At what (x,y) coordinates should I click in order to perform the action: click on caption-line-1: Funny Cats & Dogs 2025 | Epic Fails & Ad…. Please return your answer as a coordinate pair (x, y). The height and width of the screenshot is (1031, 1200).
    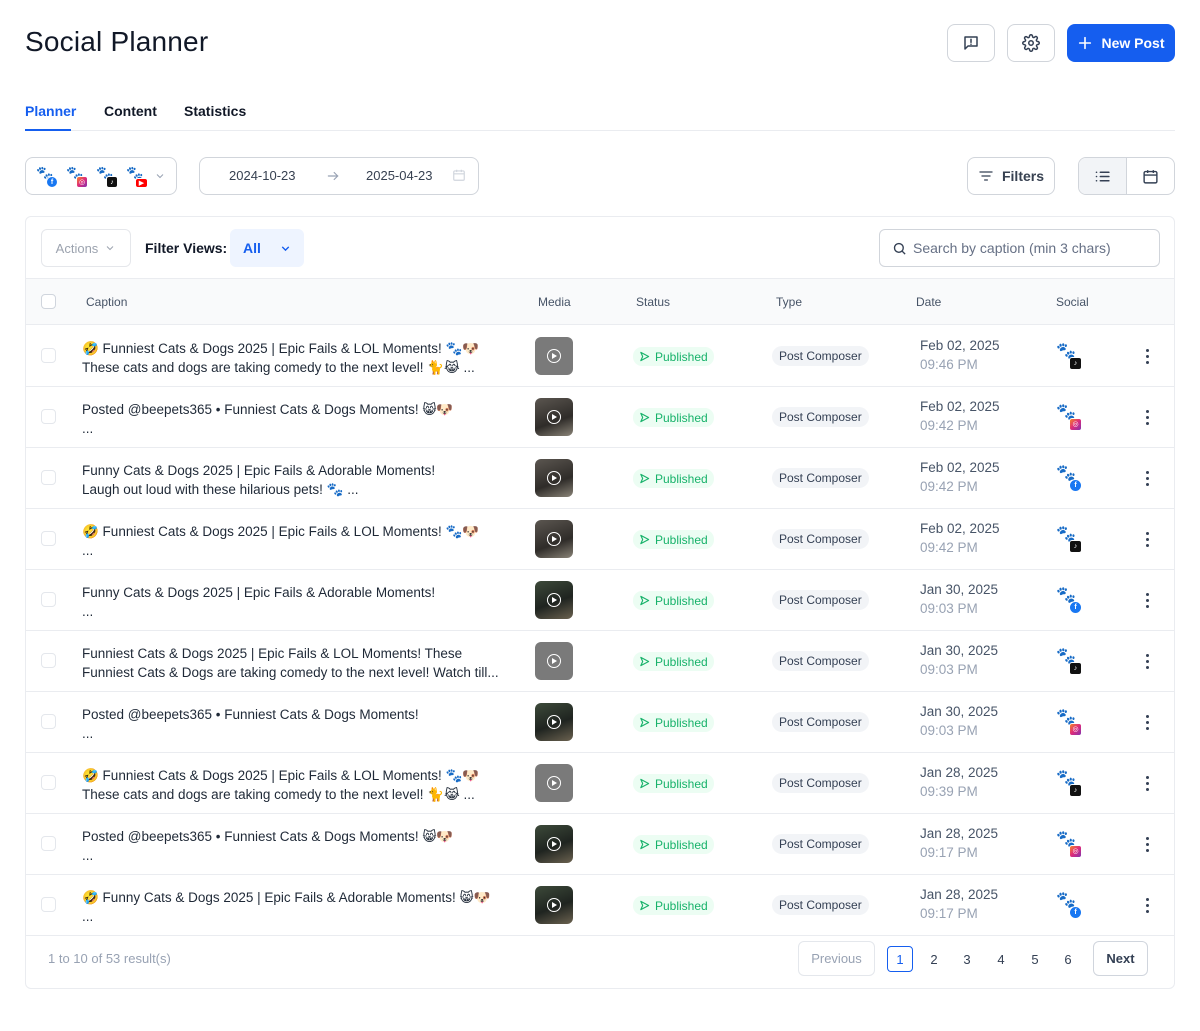
    Looking at the image, I should click on (259, 470).